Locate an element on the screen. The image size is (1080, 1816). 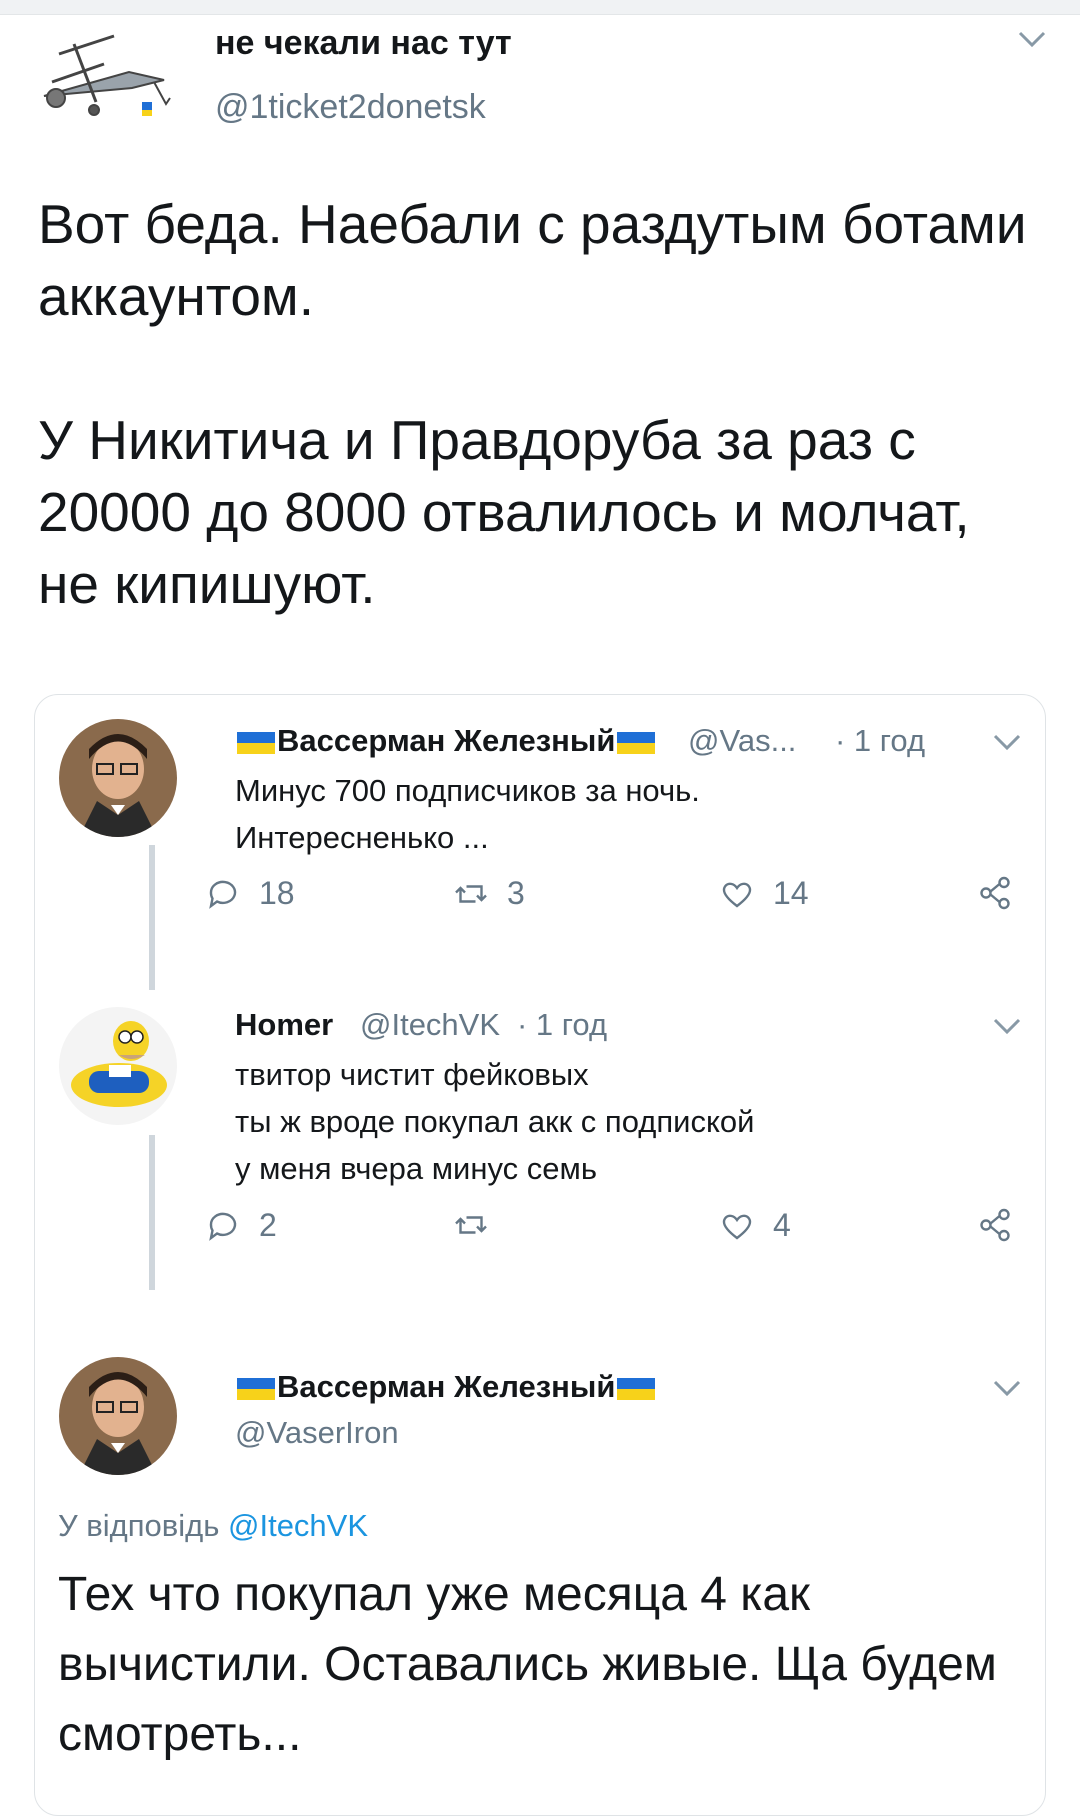
reply-author-name: Вассерман Железный is located at coordinates (446, 741).